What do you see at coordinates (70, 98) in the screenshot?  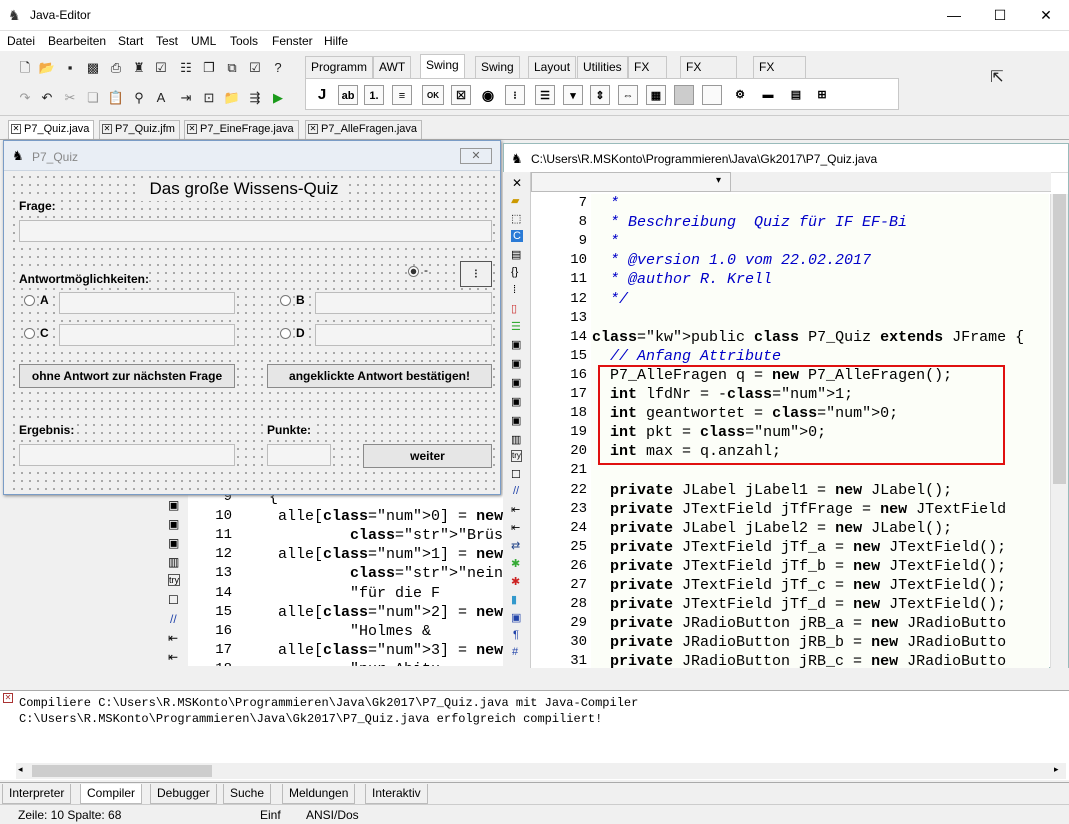 I see `cut-icon: ✂` at bounding box center [70, 98].